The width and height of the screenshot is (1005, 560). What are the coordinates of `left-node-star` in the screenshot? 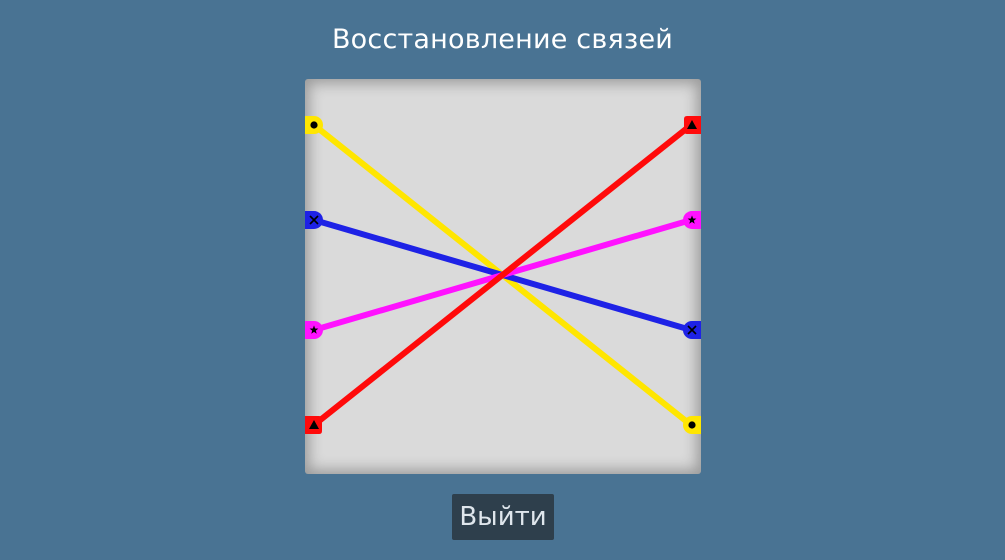 It's located at (314, 330).